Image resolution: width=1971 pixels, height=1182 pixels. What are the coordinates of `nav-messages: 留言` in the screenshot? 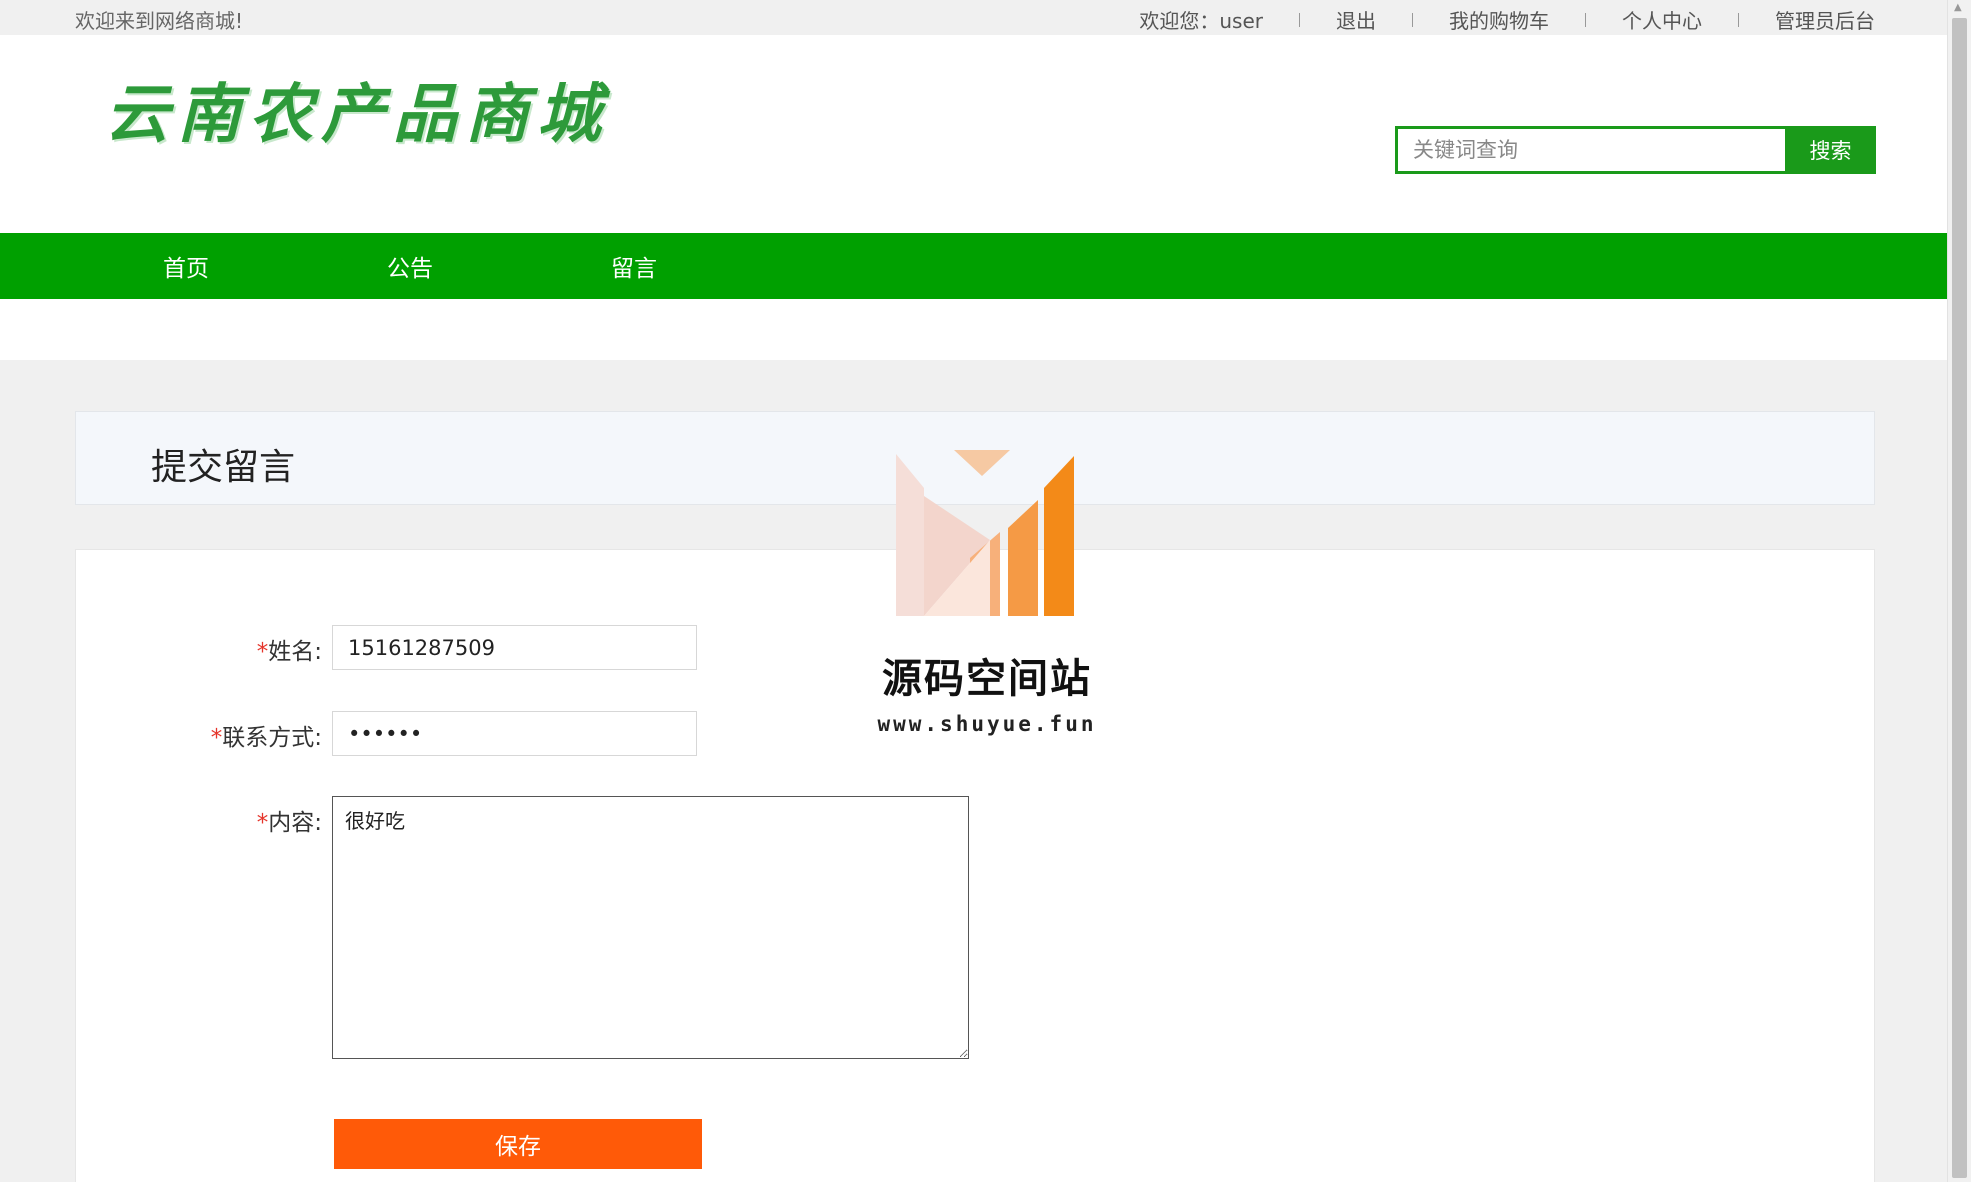 It's located at (634, 266).